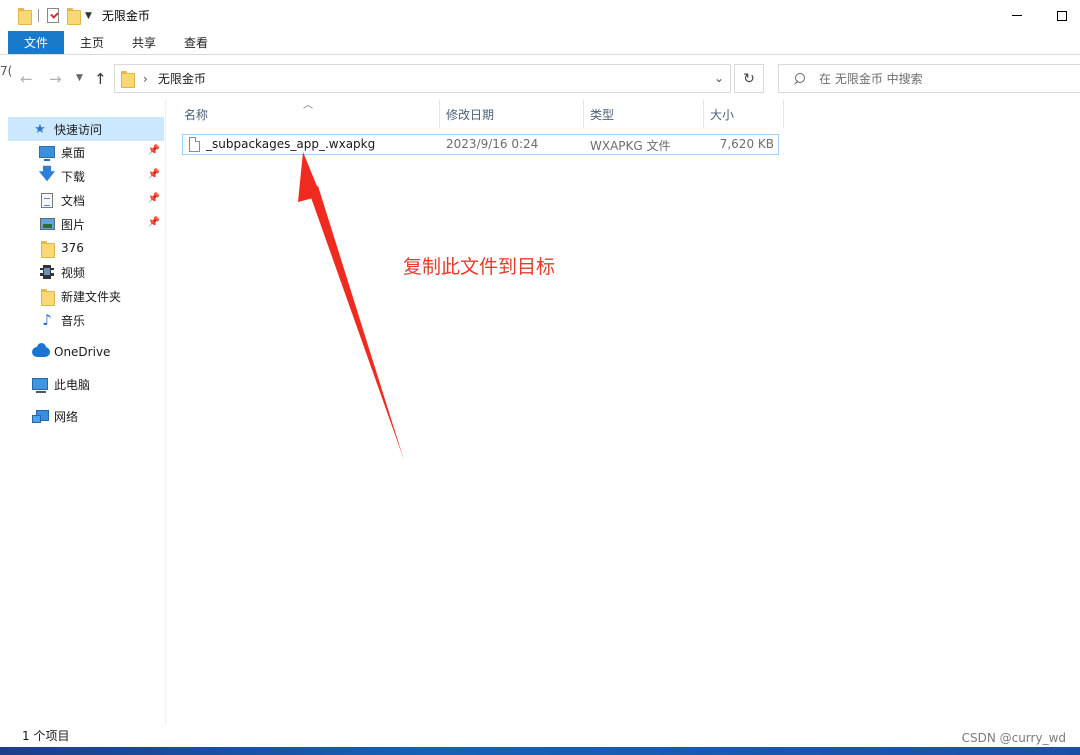  Describe the element at coordinates (79, 78) in the screenshot. I see `recent-locations-button: ▼` at that location.